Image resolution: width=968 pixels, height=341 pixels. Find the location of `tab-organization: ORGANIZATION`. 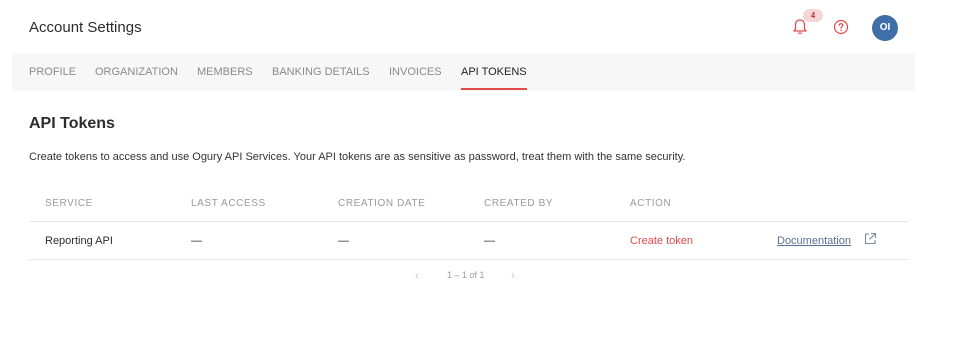

tab-organization: ORGANIZATION is located at coordinates (136, 72).